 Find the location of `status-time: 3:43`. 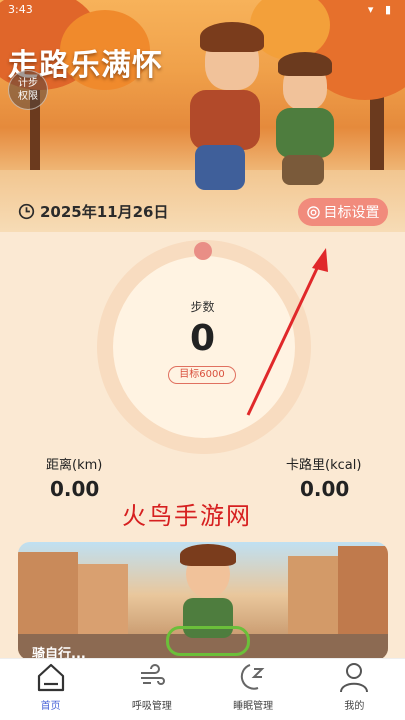

status-time: 3:43 is located at coordinates (20, 9).